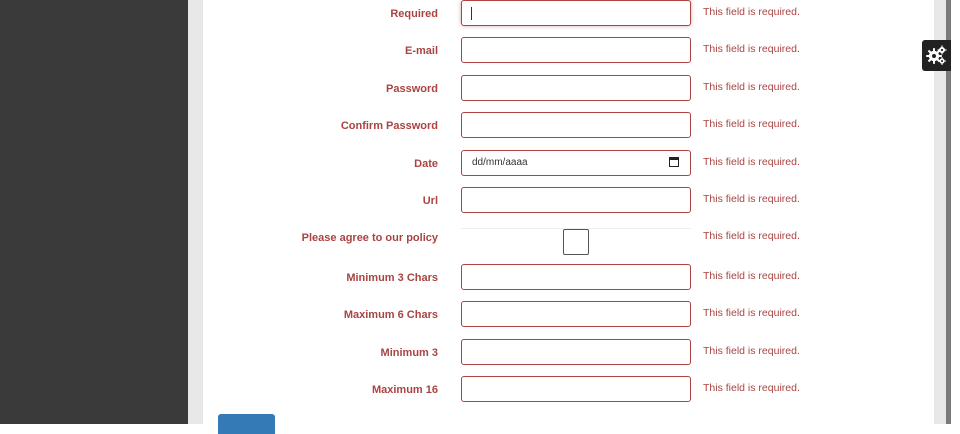  I want to click on confirm-password-input, so click(576, 125).